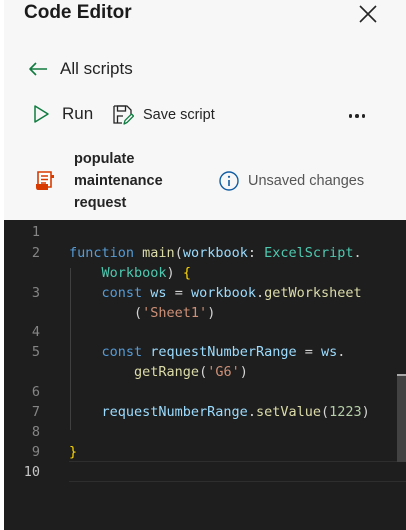 This screenshot has width=406, height=530. What do you see at coordinates (35, 332) in the screenshot?
I see `line-number: 4` at bounding box center [35, 332].